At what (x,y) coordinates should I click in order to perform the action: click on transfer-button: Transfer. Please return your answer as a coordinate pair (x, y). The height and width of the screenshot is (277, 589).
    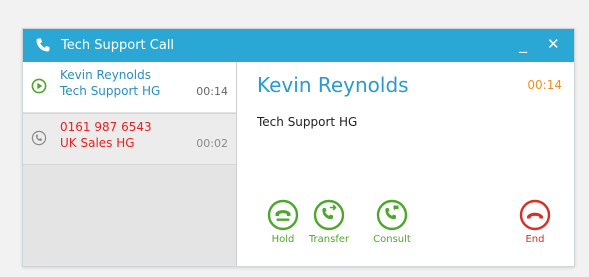
    Looking at the image, I should click on (329, 222).